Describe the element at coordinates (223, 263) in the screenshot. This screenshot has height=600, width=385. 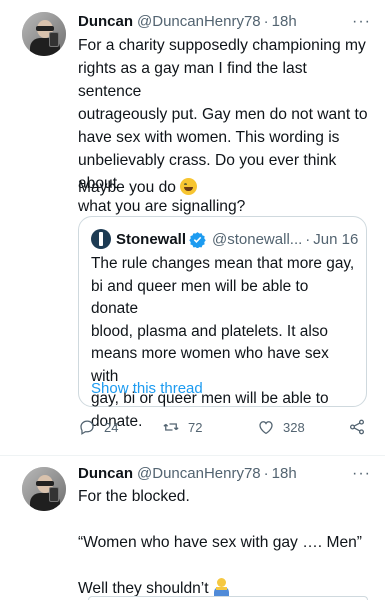
I see `text-line: The rule changes mean that more gay,` at that location.